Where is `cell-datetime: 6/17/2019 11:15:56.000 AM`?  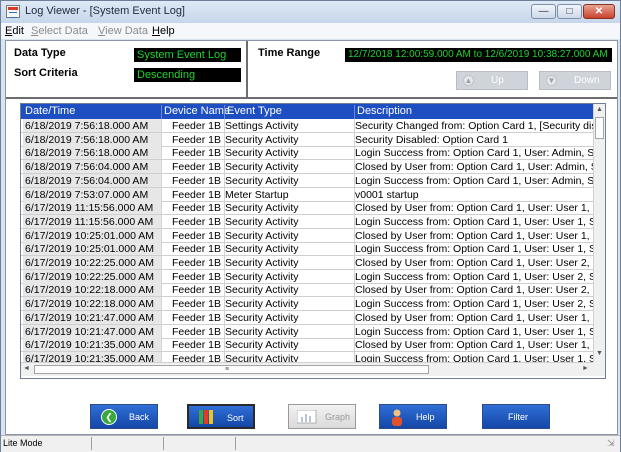
cell-datetime: 6/17/2019 11:15:56.000 AM is located at coordinates (92, 208).